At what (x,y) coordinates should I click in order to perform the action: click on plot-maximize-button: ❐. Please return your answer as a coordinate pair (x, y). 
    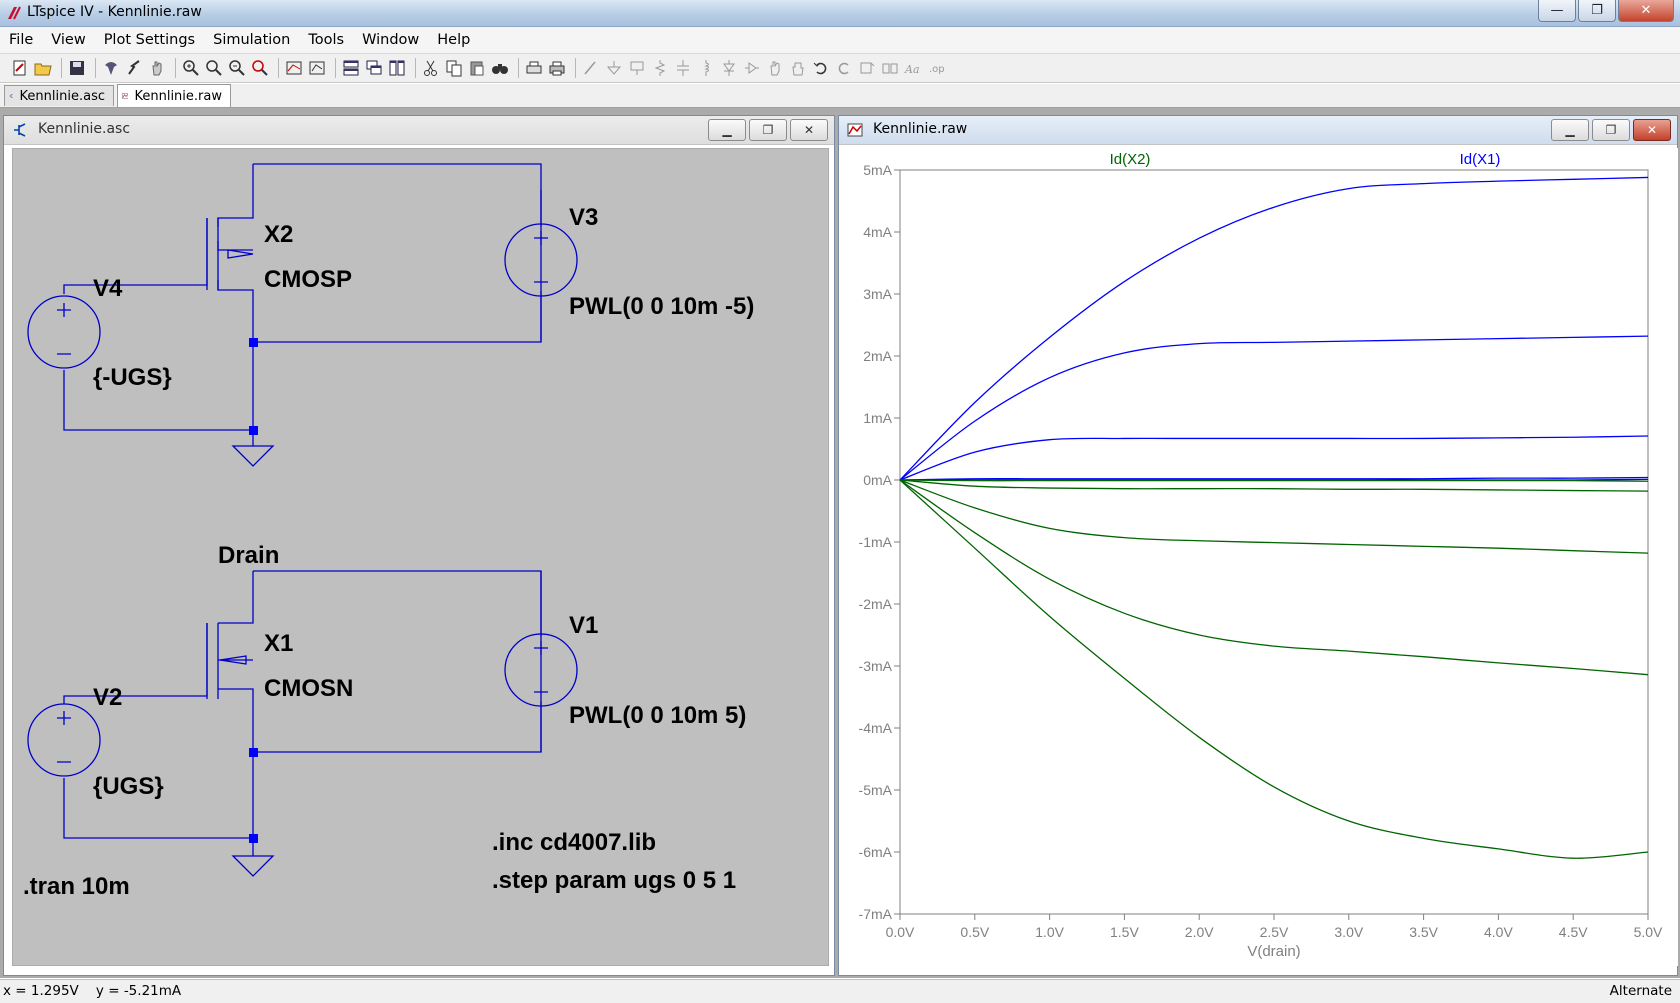
    Looking at the image, I should click on (1611, 130).